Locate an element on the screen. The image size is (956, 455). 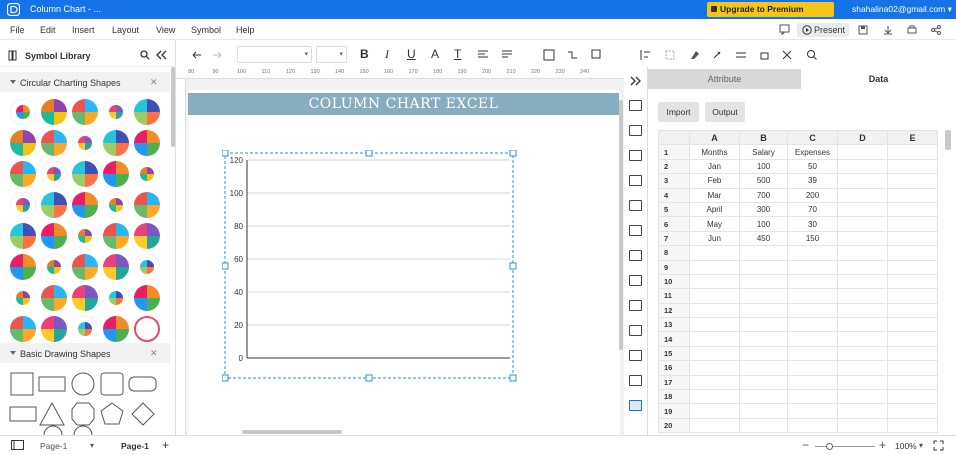
row-number: 10 is located at coordinates (674, 281).